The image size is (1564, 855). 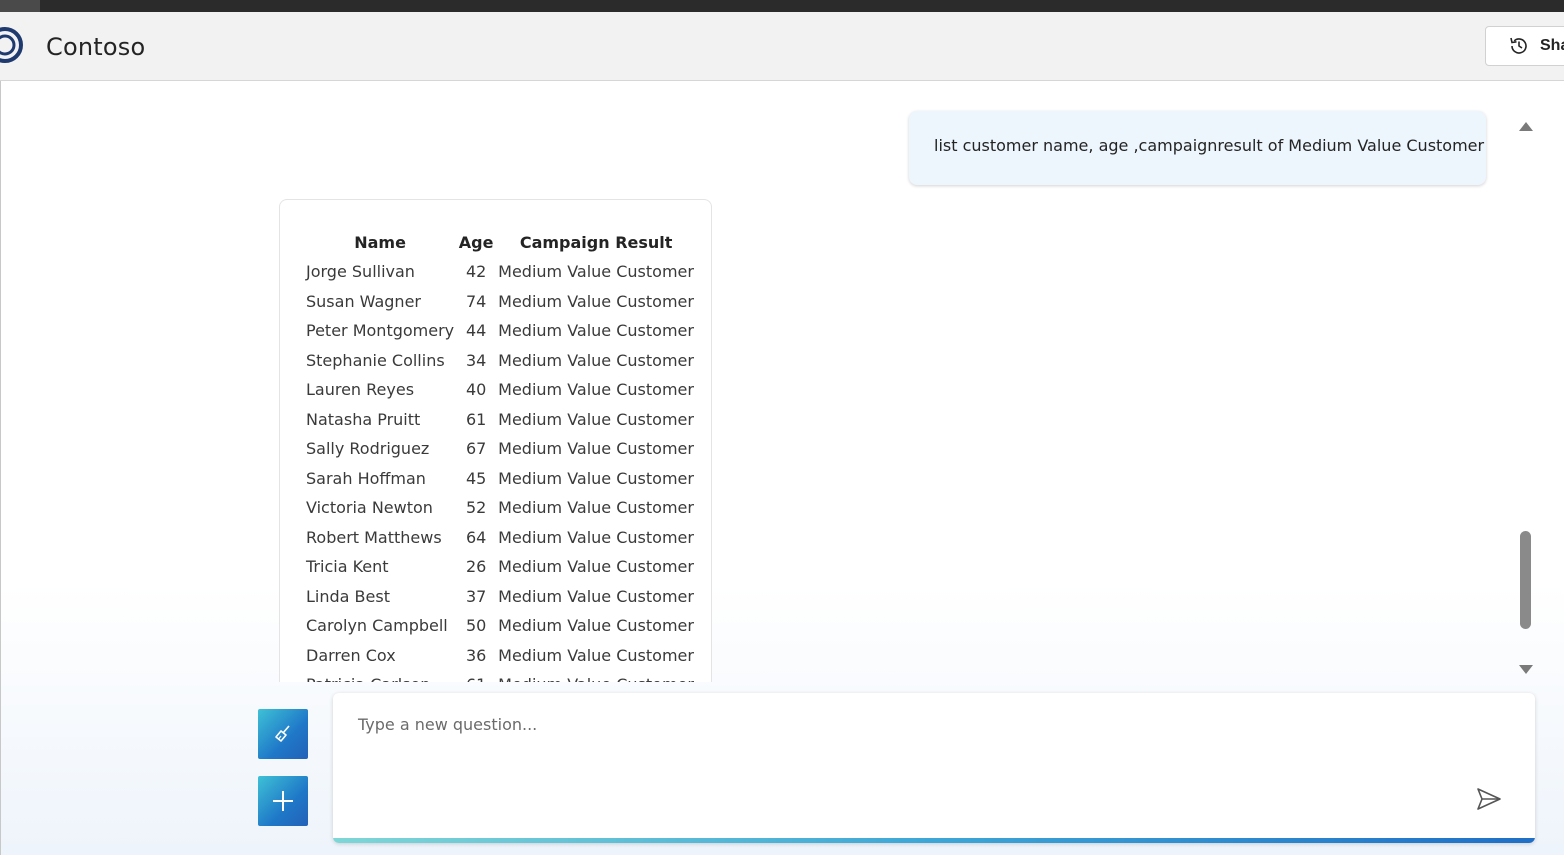 I want to click on share-button: Share, so click(x=1524, y=46).